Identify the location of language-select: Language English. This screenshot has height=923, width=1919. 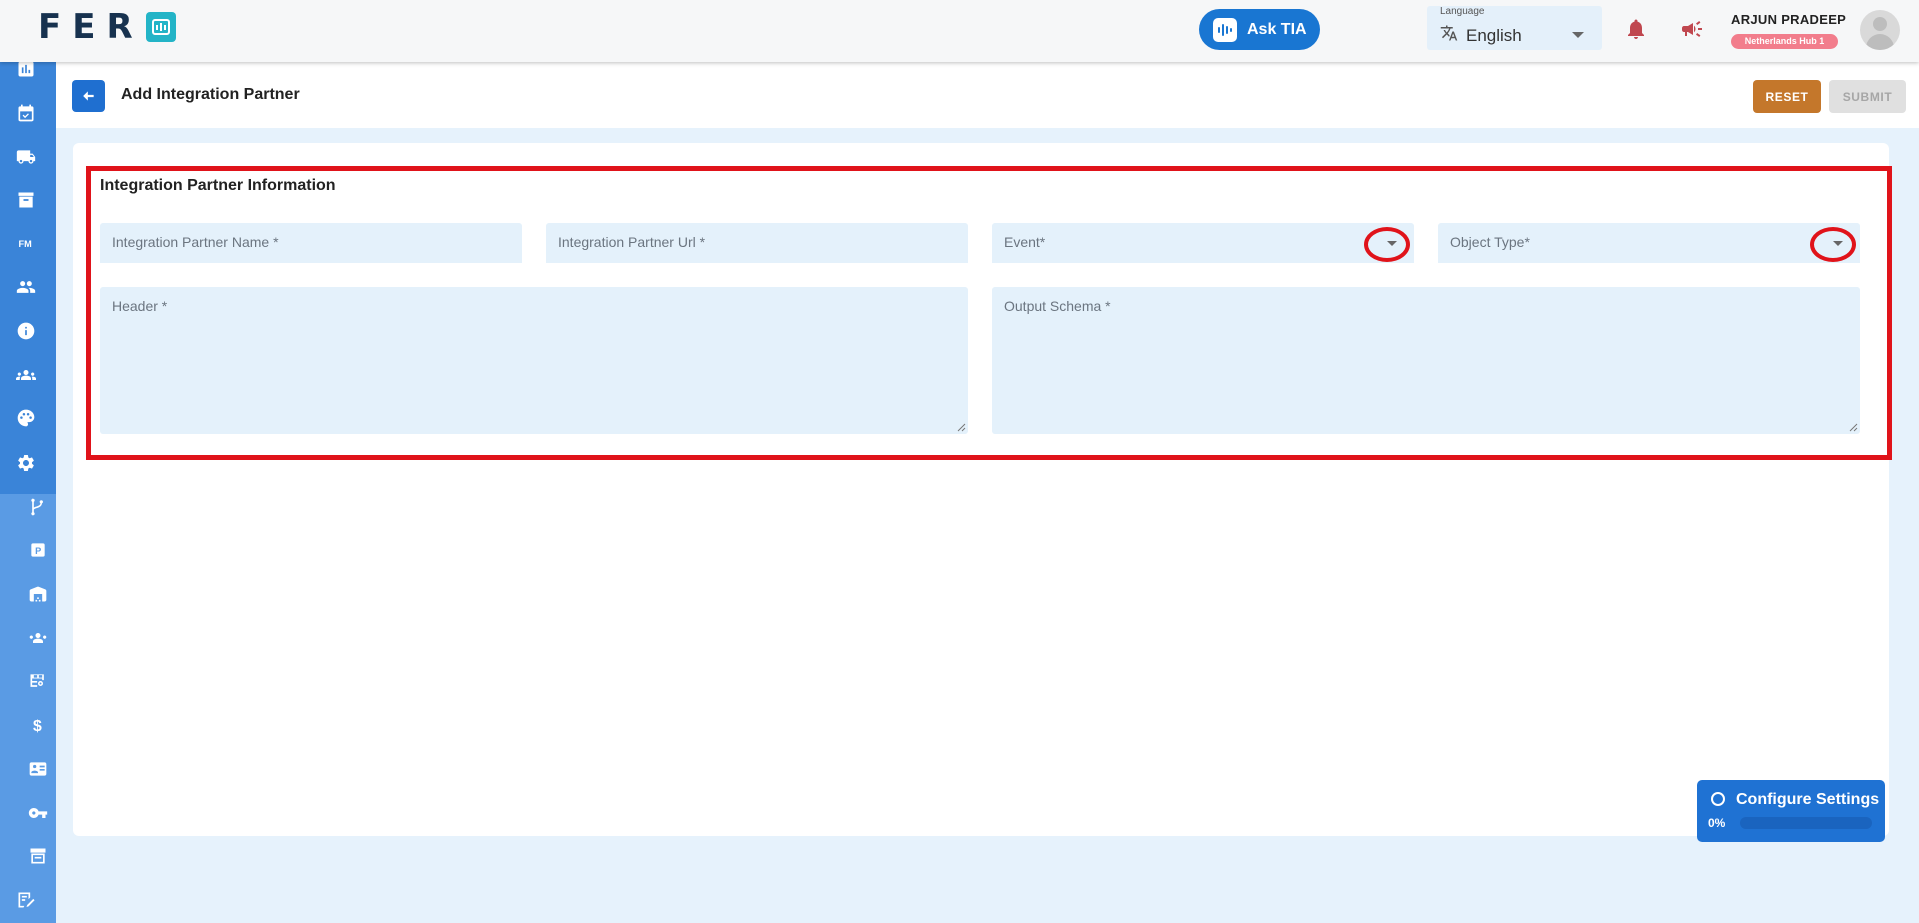
(1514, 28).